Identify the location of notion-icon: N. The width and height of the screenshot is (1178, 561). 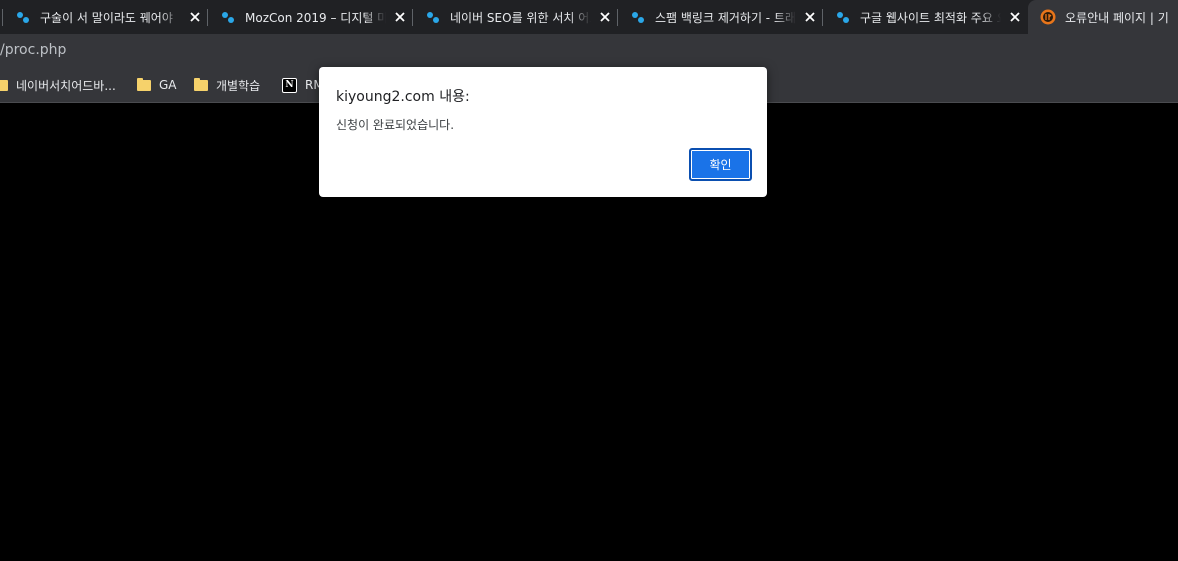
(289, 85).